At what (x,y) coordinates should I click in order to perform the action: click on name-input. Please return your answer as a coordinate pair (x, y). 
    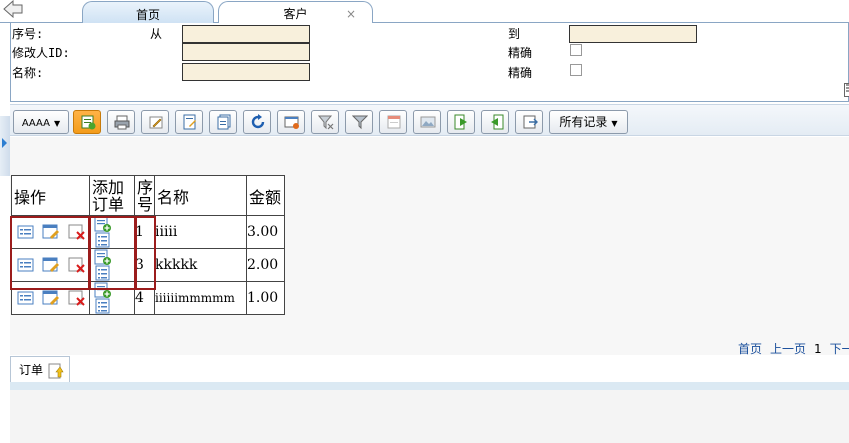
    Looking at the image, I should click on (246, 72).